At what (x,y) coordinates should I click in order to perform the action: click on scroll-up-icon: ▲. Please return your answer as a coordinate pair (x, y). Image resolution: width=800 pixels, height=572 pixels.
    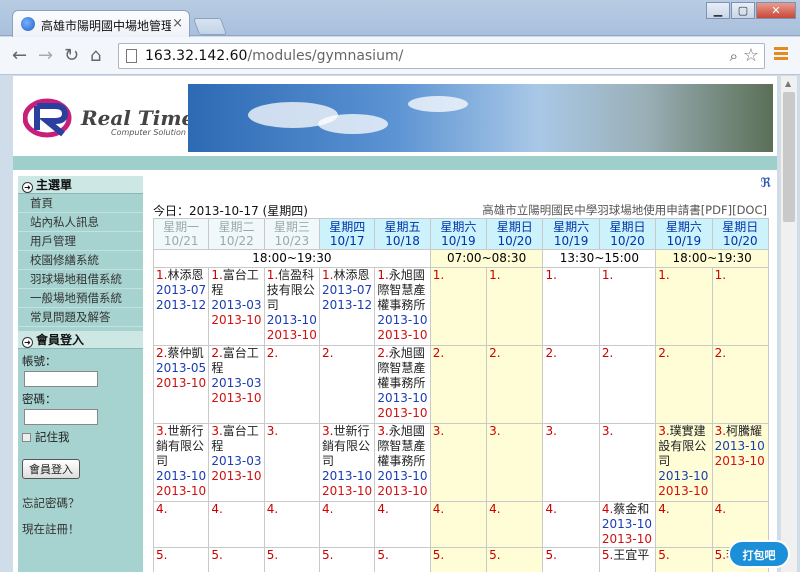
    Looking at the image, I should click on (788, 83).